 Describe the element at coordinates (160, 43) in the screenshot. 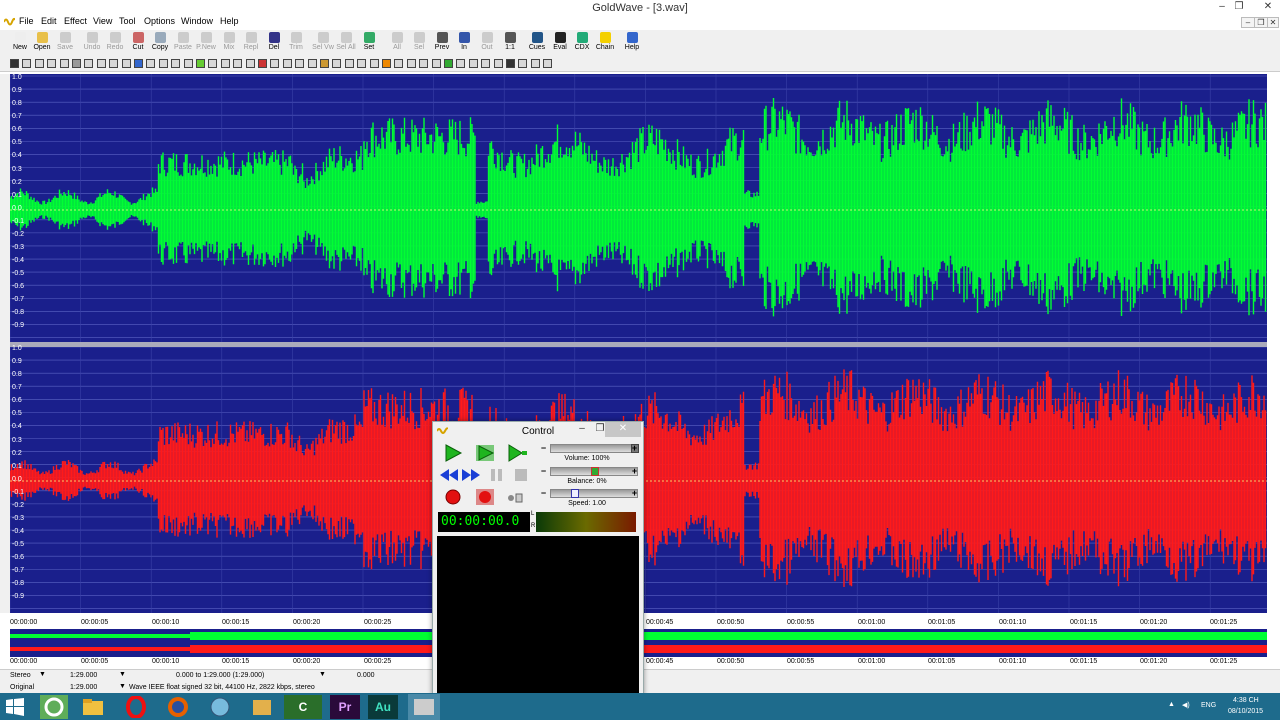

I see `copy-button: Copy` at that location.